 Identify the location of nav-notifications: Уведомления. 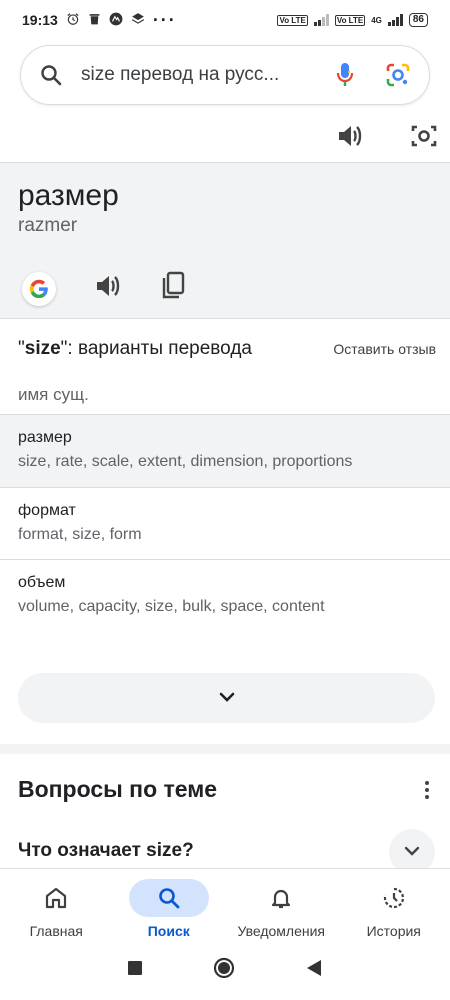
(281, 904).